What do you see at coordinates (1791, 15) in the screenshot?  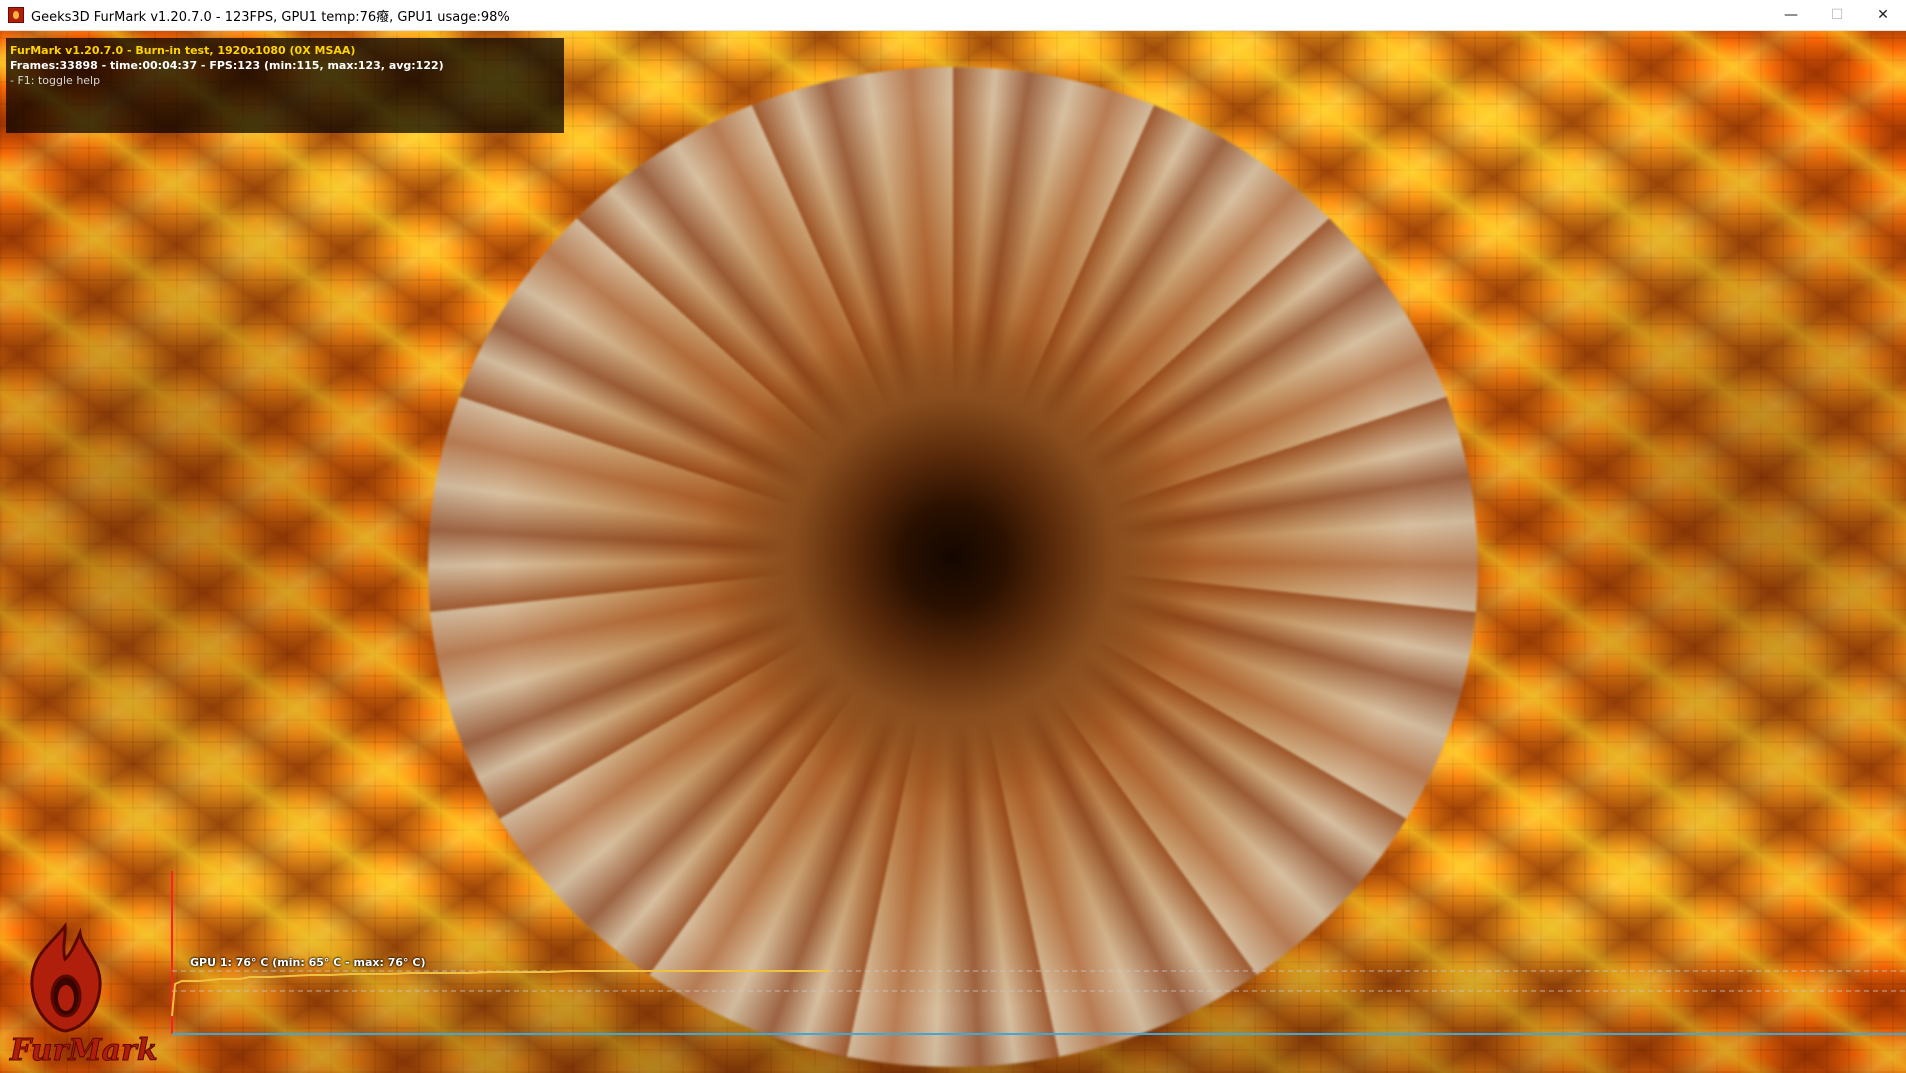 I see `minimize-button: —` at bounding box center [1791, 15].